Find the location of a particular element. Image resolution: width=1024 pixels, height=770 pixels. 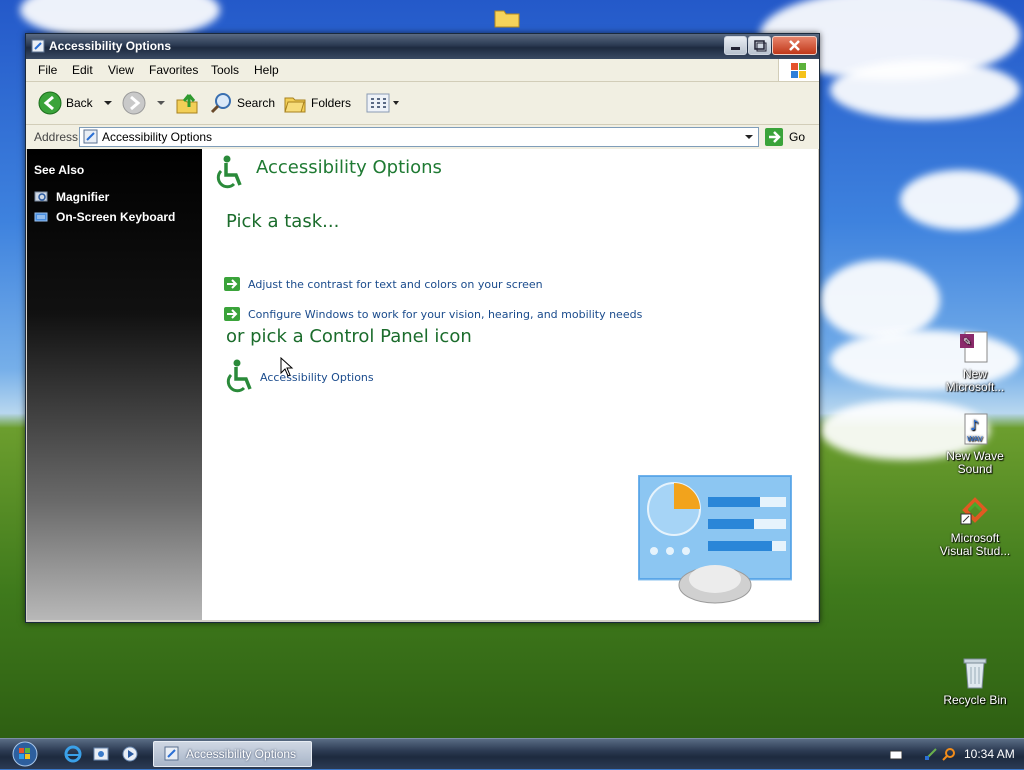

folders-label: Folders is located at coordinates (331, 103).